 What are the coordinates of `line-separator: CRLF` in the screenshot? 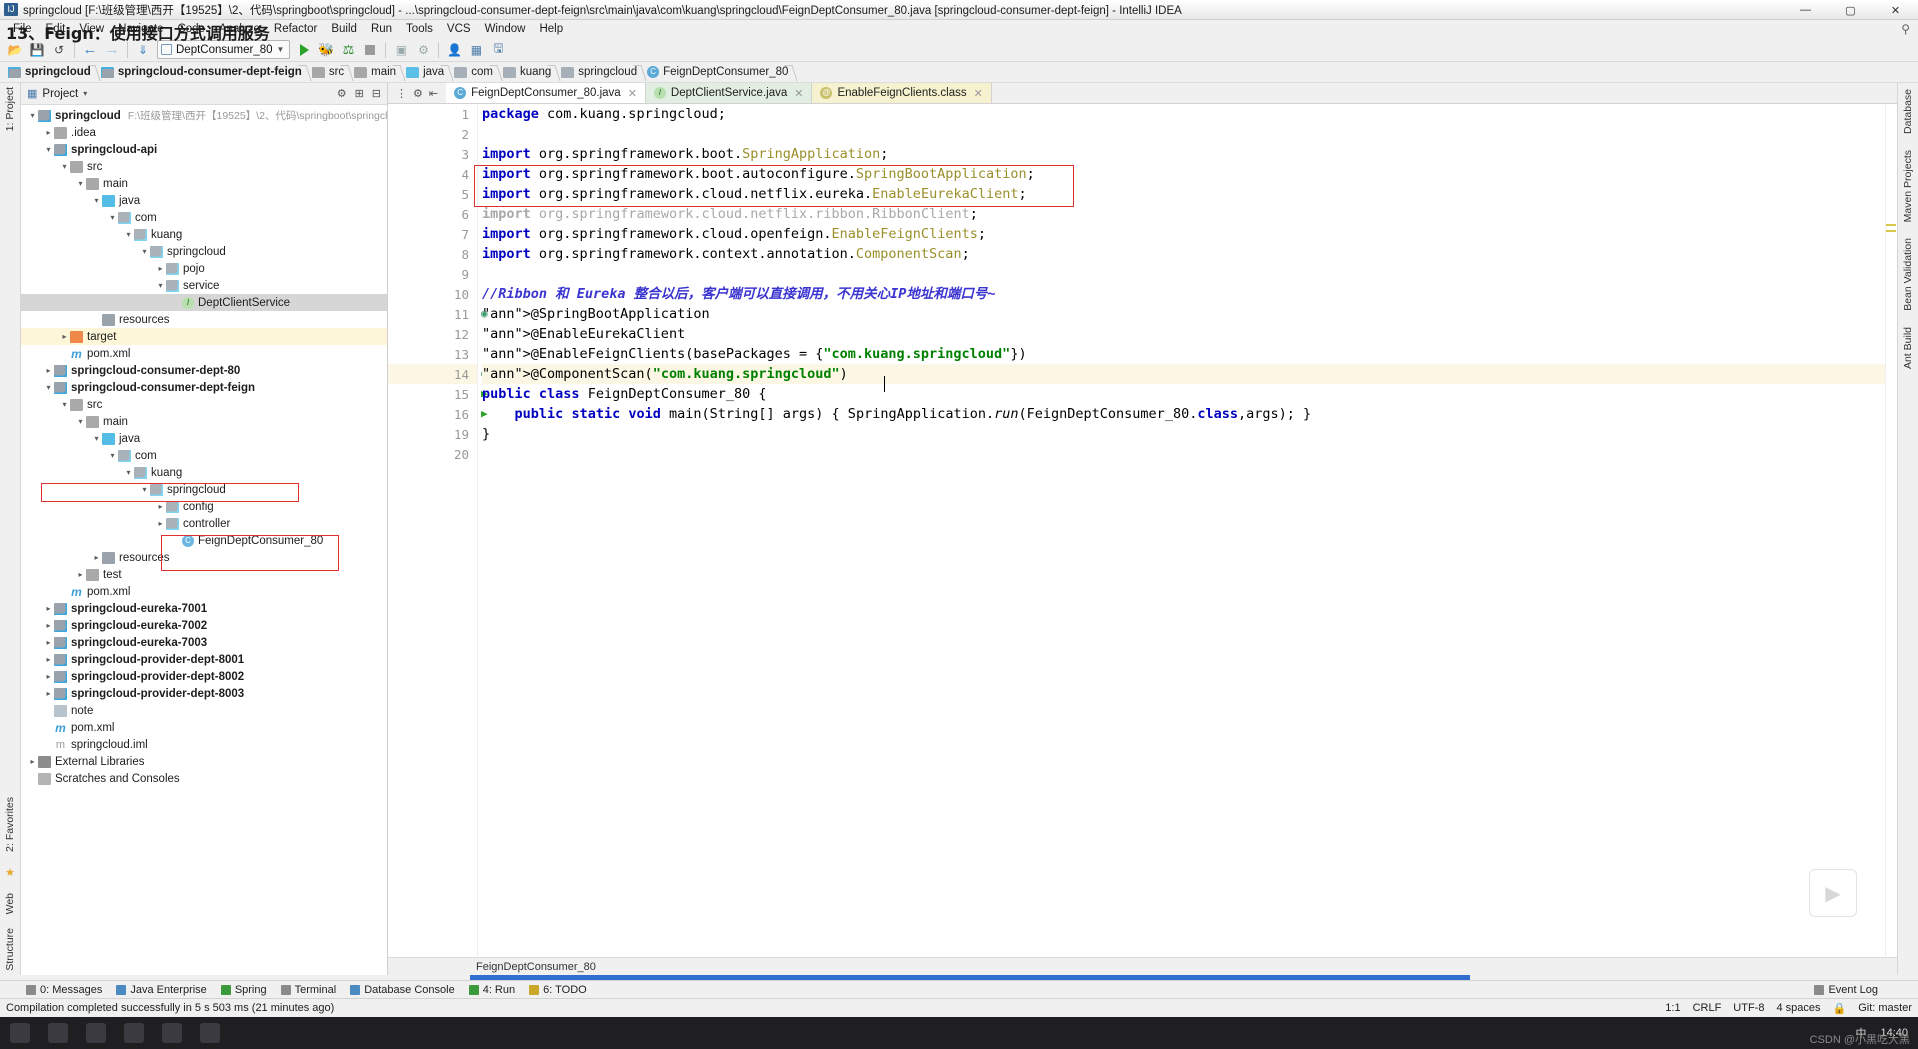 It's located at (1707, 1008).